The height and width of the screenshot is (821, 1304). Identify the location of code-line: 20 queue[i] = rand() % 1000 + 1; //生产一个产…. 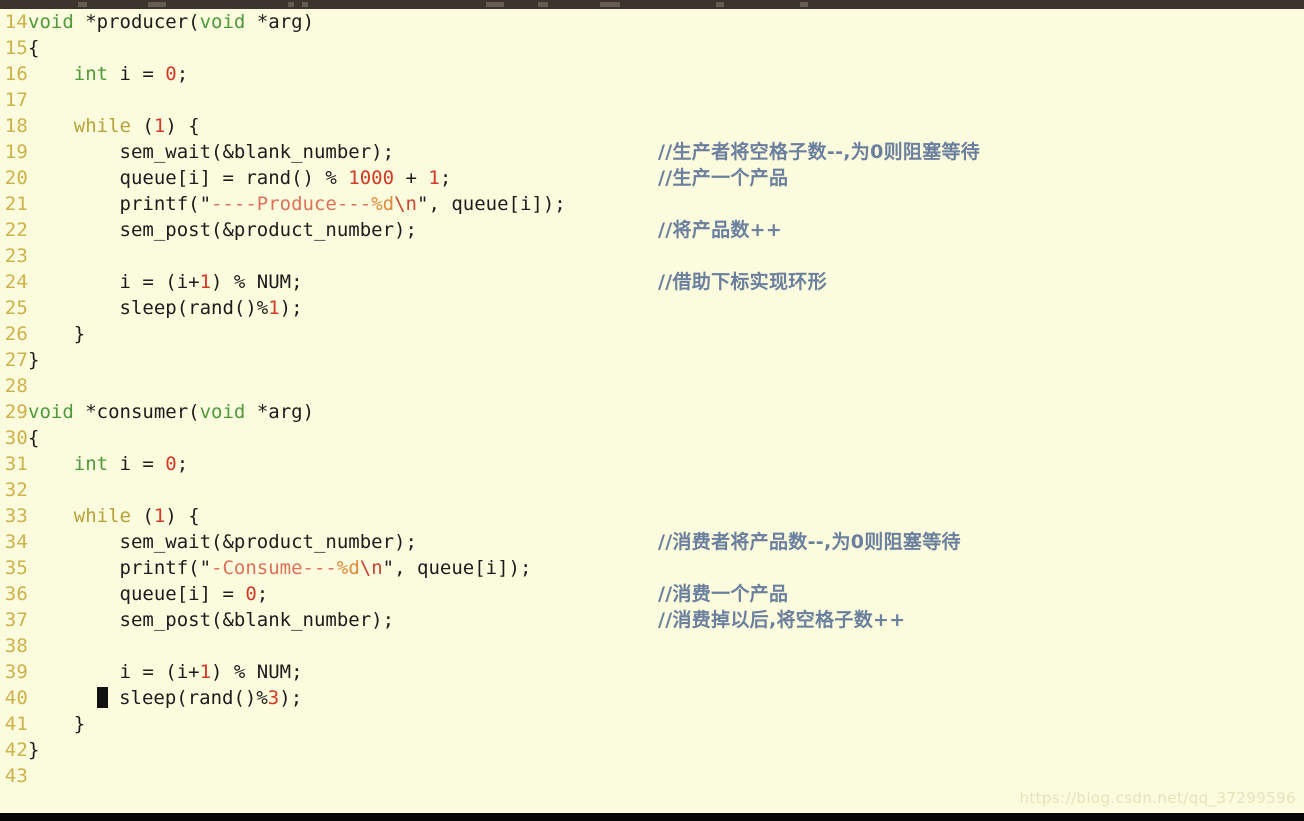
(652, 178).